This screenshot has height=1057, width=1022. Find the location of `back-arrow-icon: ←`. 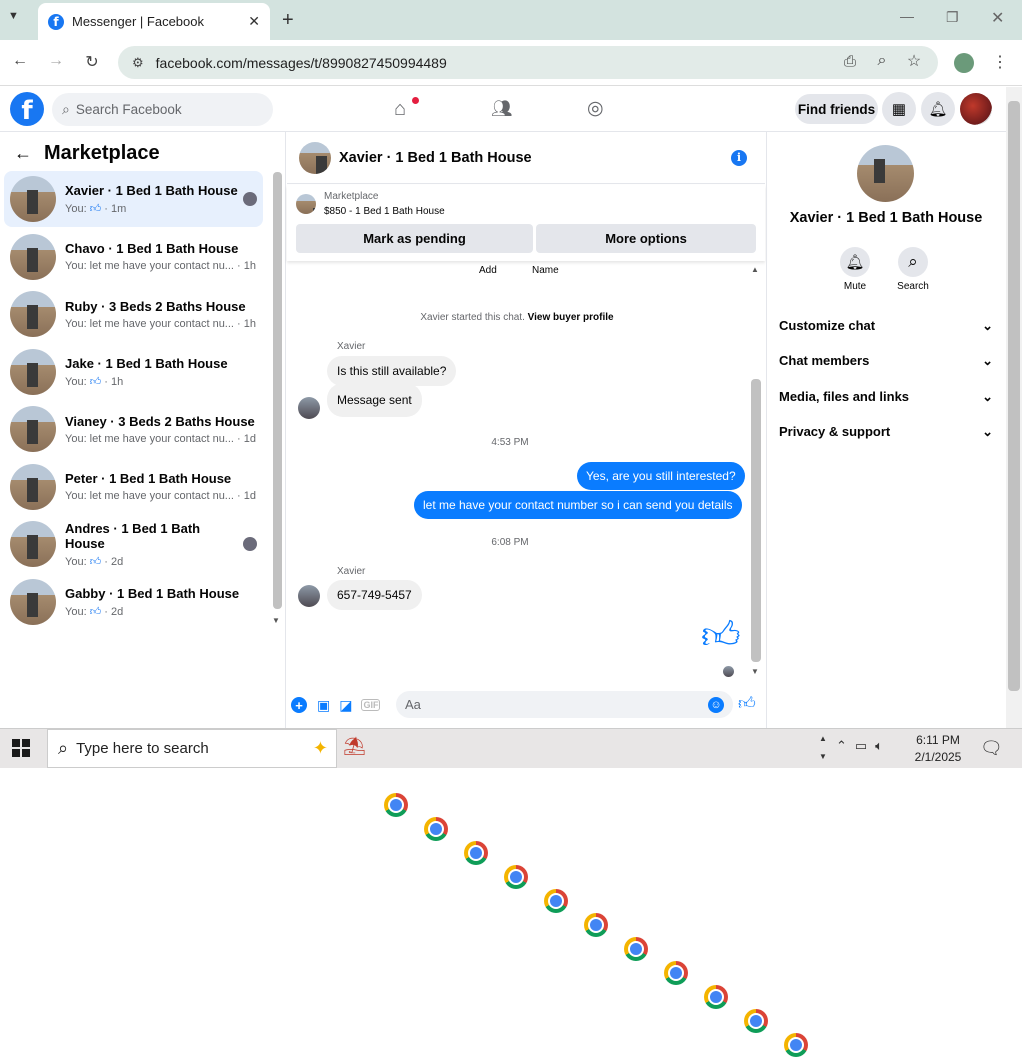

back-arrow-icon: ← is located at coordinates (23, 153).